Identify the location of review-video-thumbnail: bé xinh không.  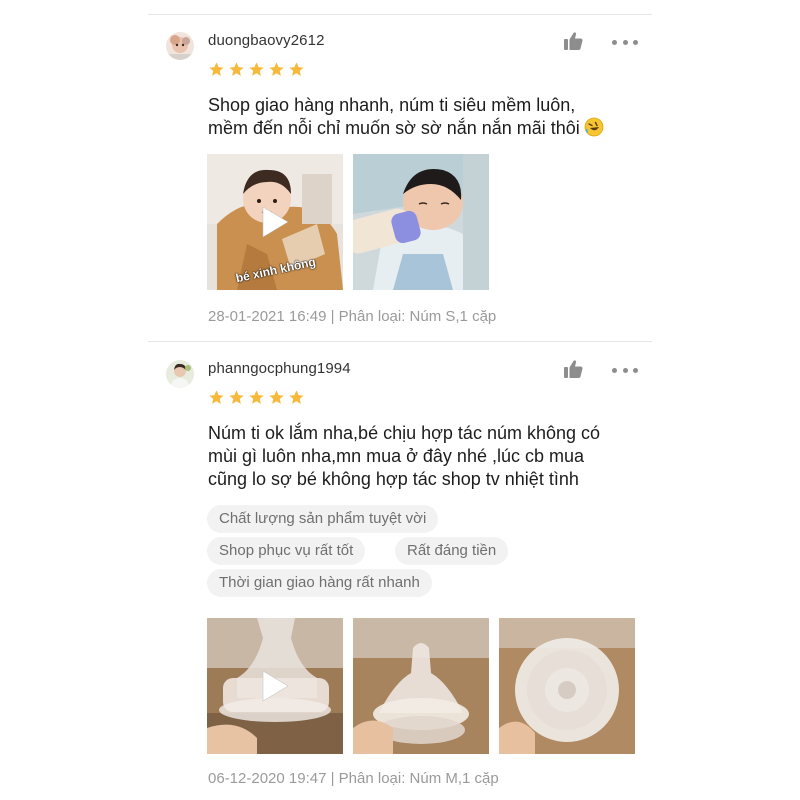
(275, 222).